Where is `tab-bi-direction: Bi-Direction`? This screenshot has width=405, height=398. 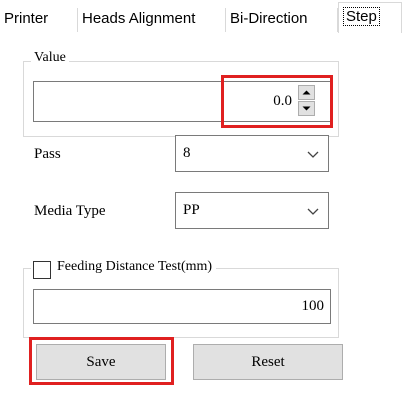
tab-bi-direction: Bi-Direction is located at coordinates (282, 20).